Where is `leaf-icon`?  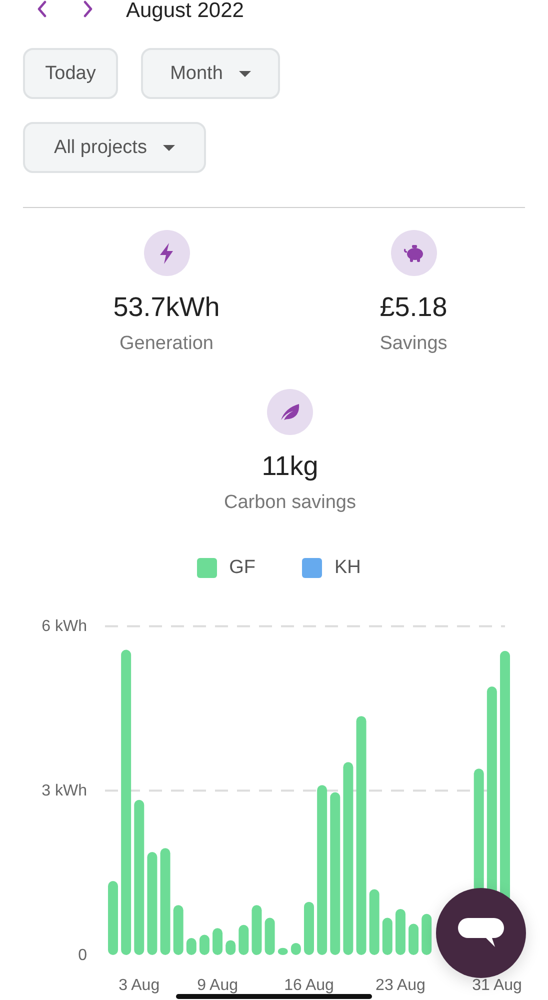 leaf-icon is located at coordinates (290, 412).